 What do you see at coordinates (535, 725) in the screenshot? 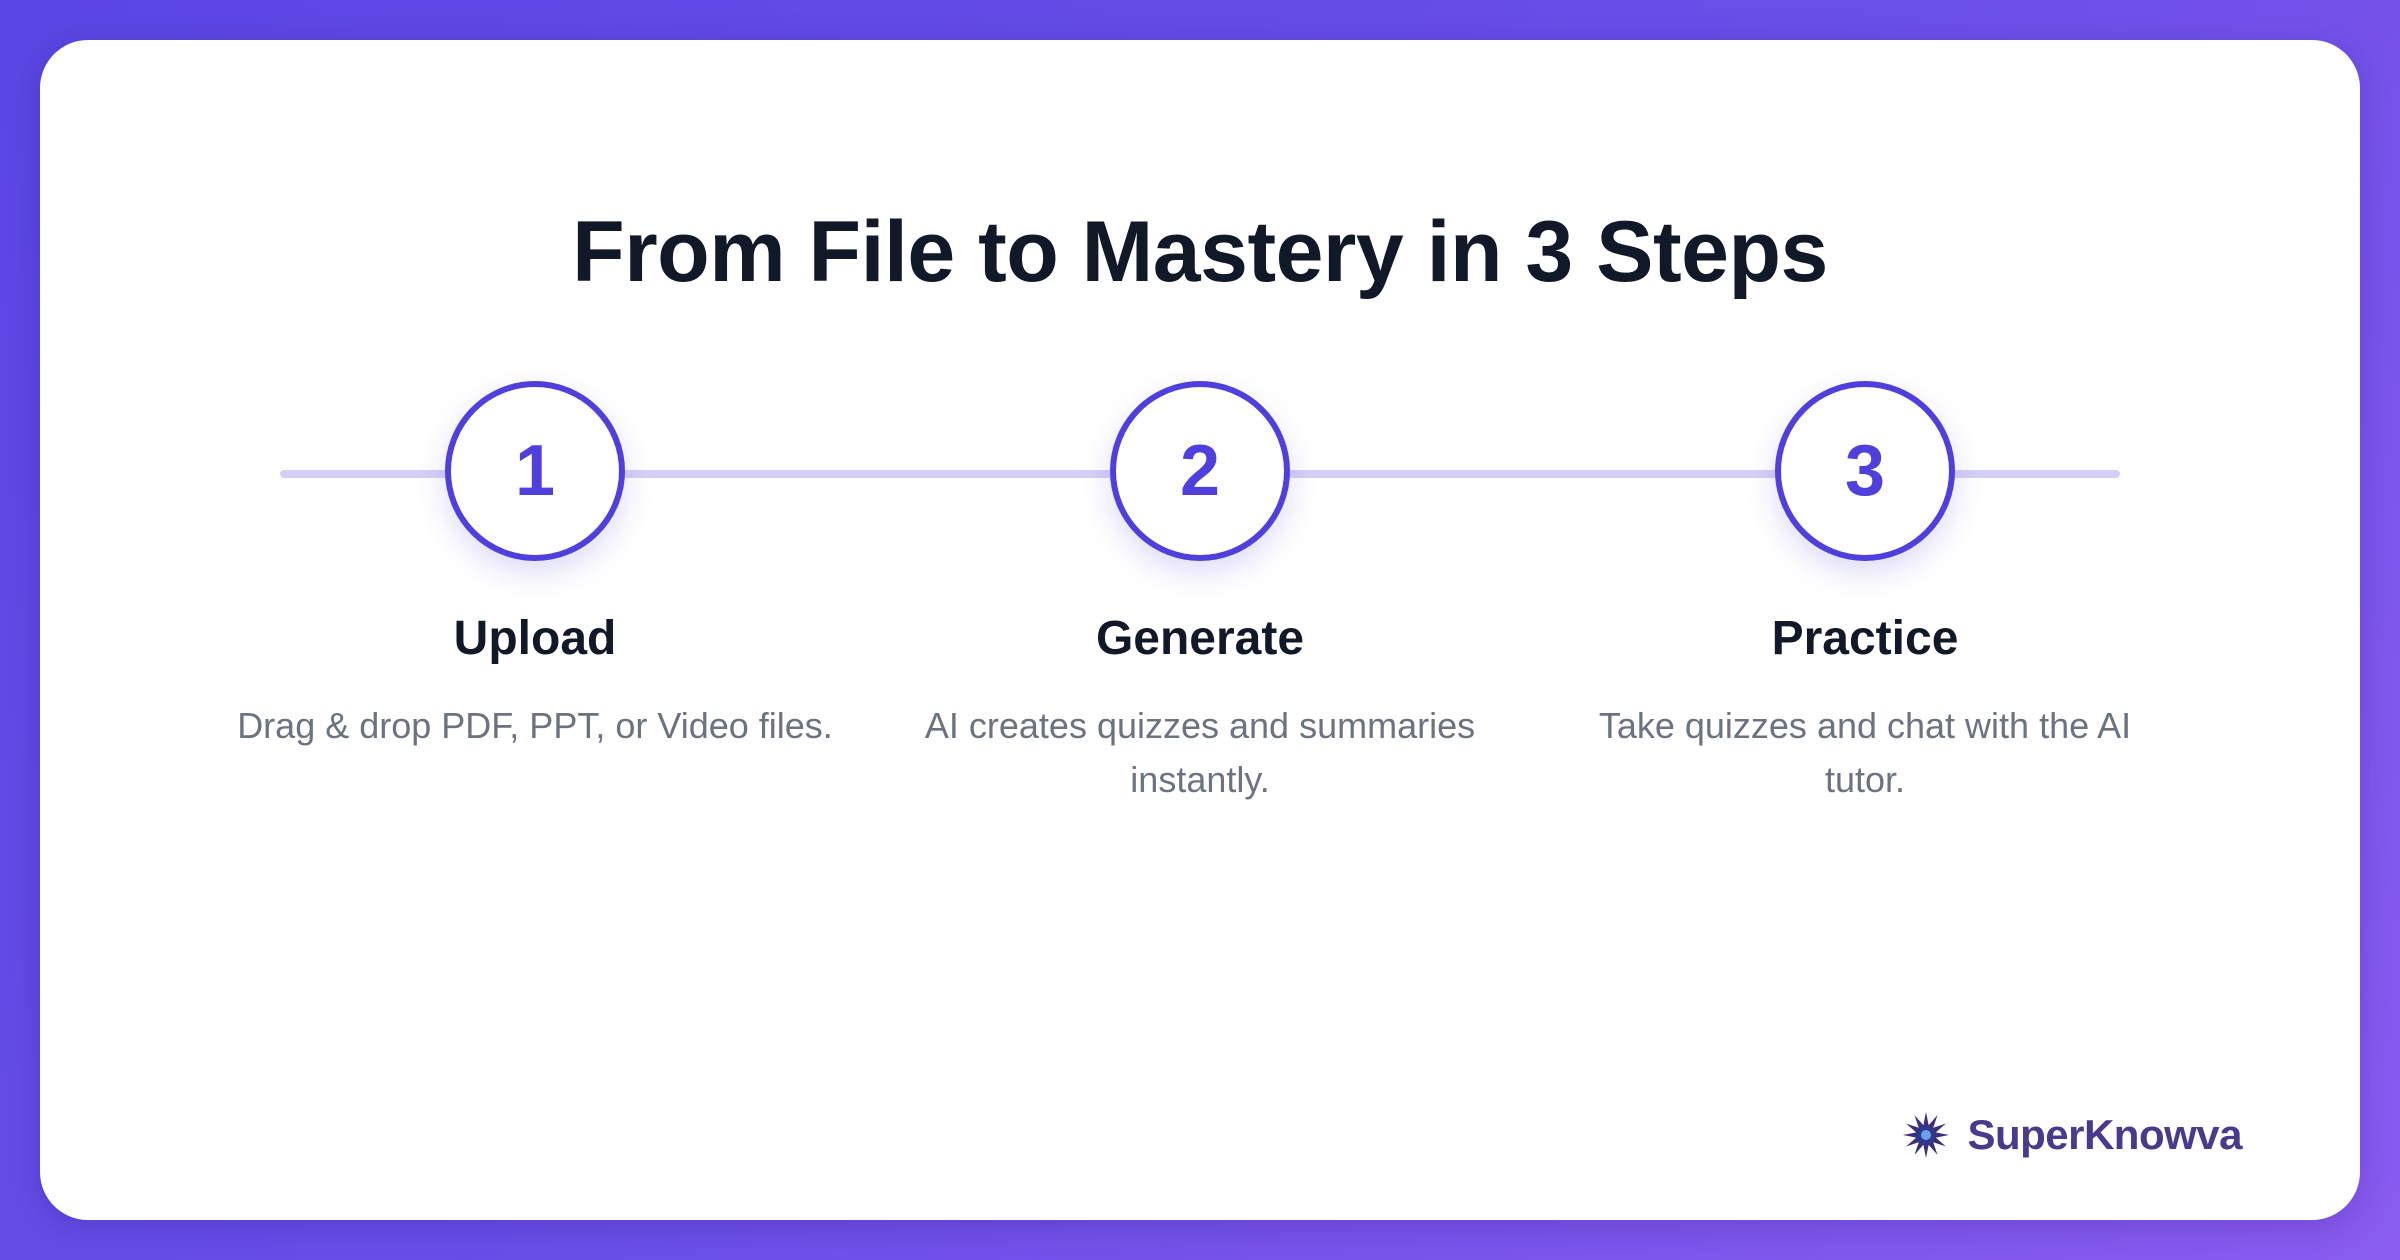
I see `step-description: Drag & drop PDF, PPT, or Video files.` at bounding box center [535, 725].